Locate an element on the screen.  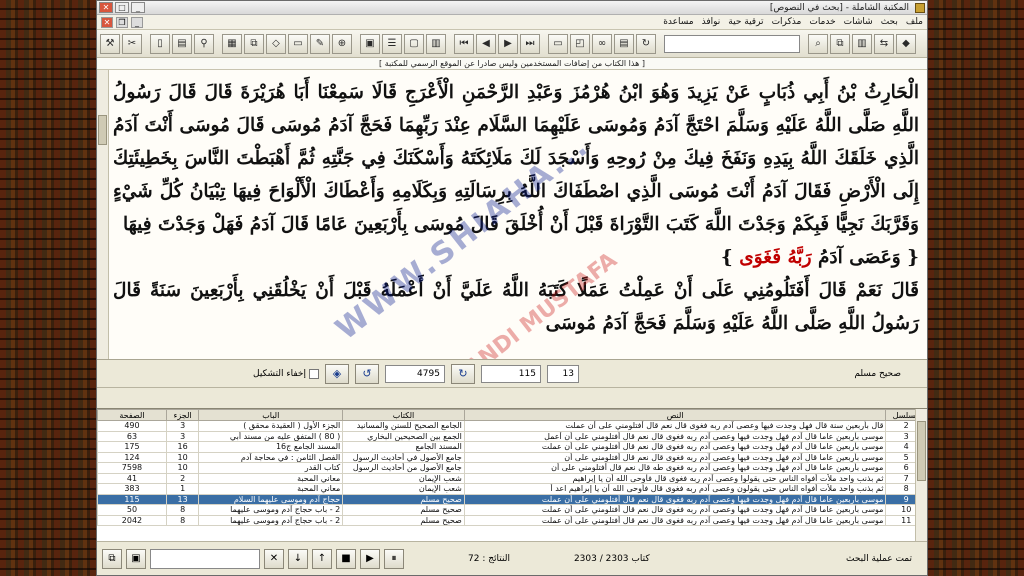
export-icon: ⇆ is located at coordinates (884, 43).